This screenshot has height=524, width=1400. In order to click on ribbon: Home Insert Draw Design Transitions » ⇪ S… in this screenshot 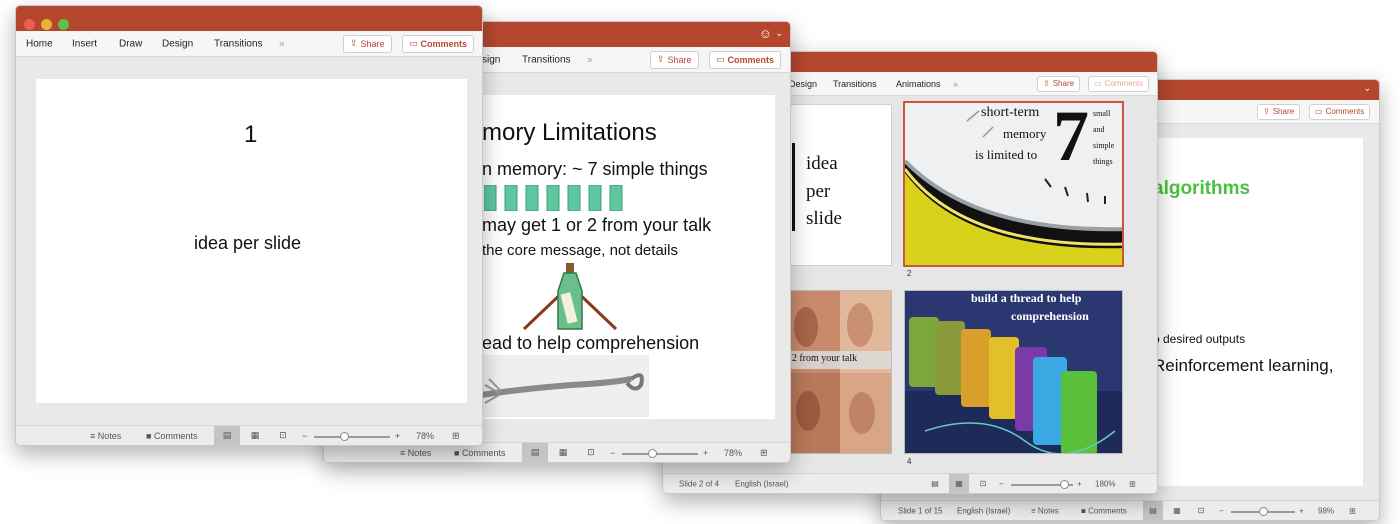, I will do `click(249, 44)`.